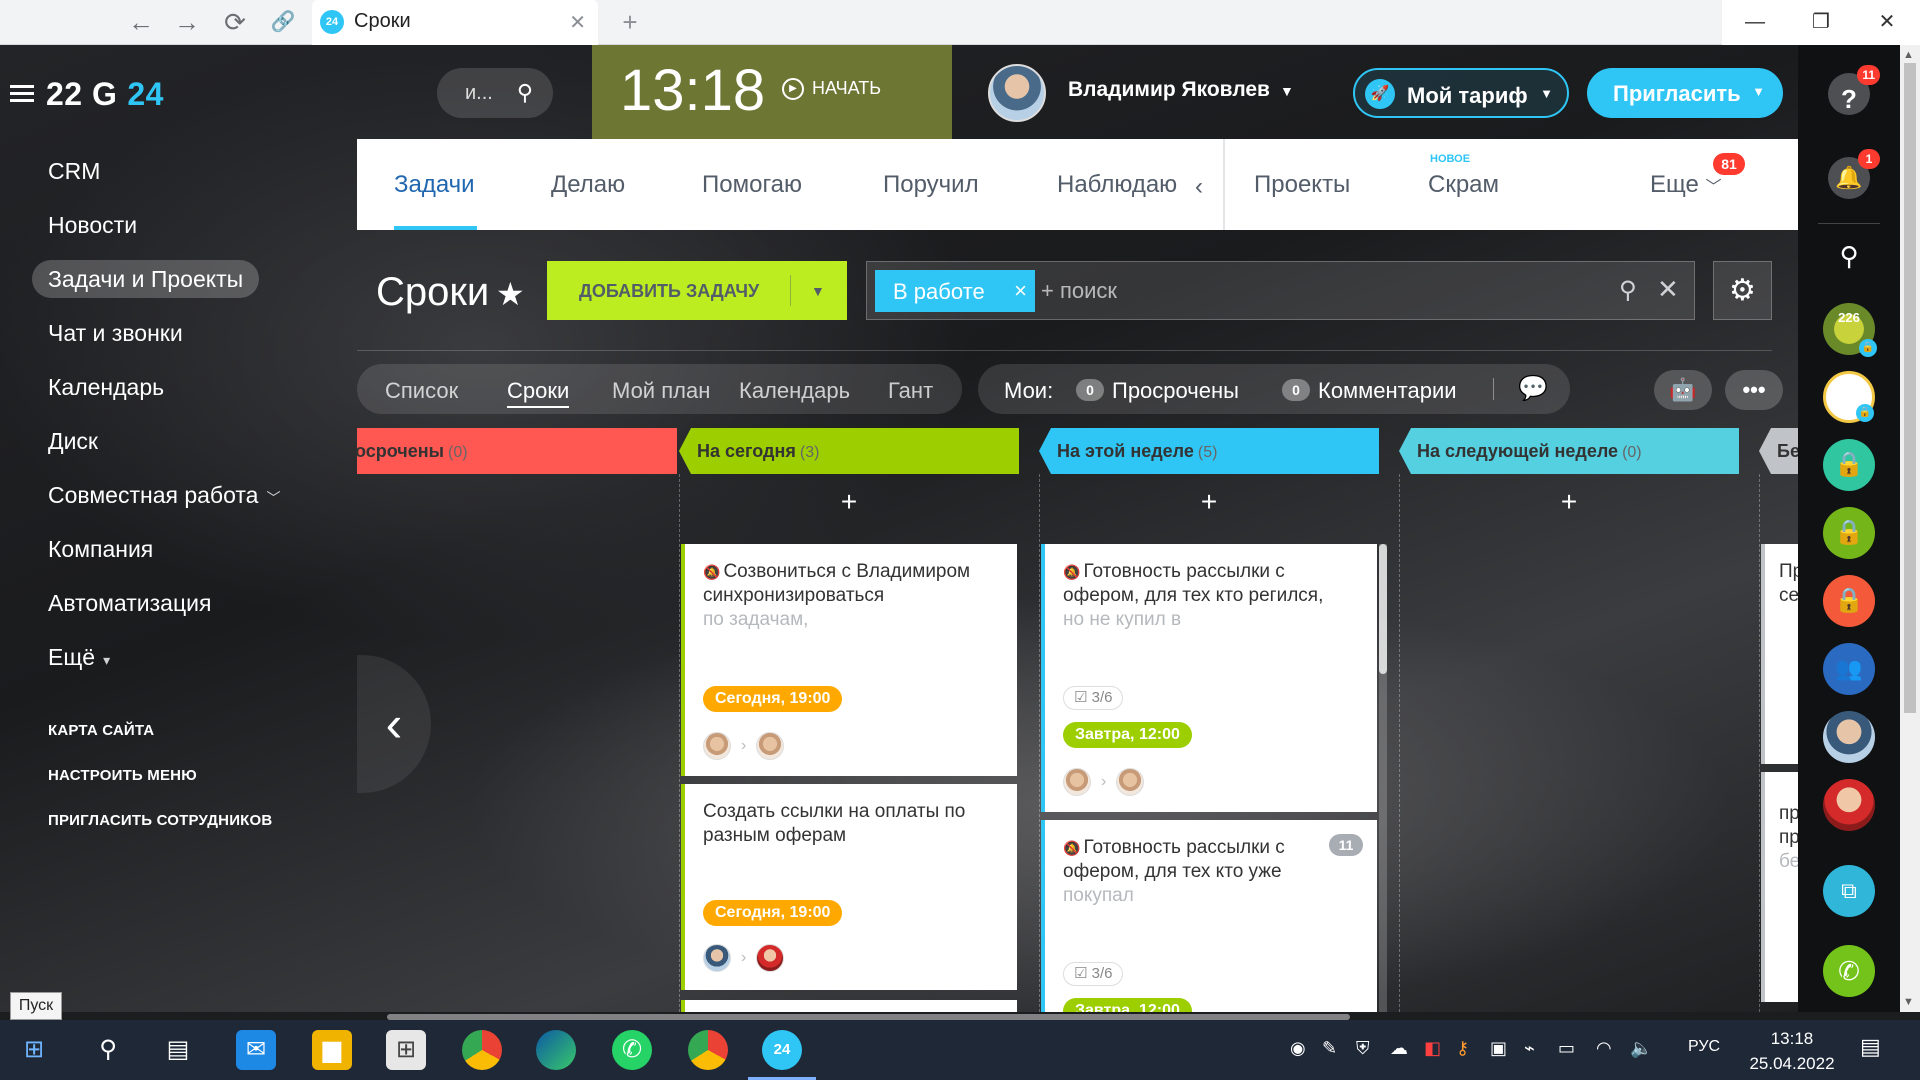 Image resolution: width=1920 pixels, height=1080 pixels. I want to click on robot-icon: 🤖, so click(1683, 390).